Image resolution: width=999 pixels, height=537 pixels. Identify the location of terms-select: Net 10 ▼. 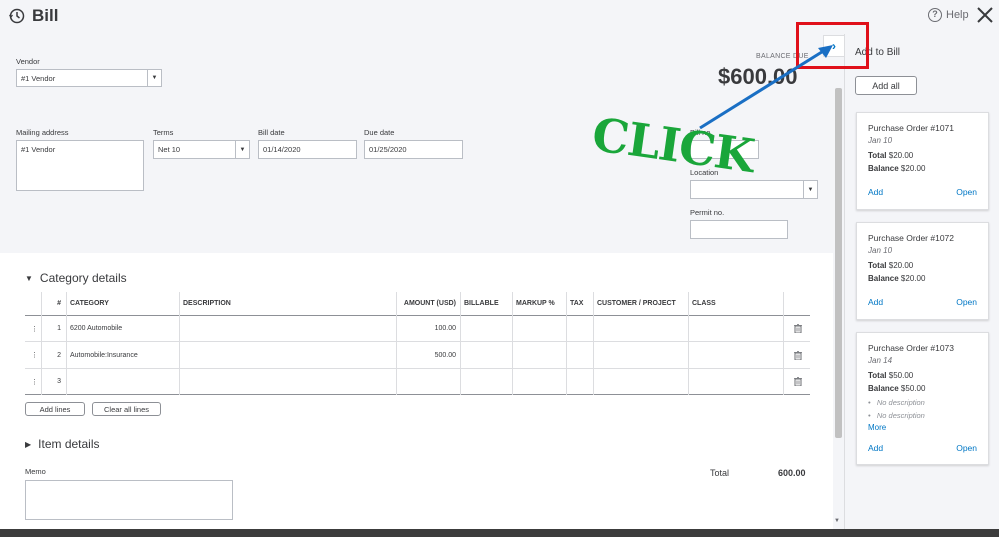
(201, 149).